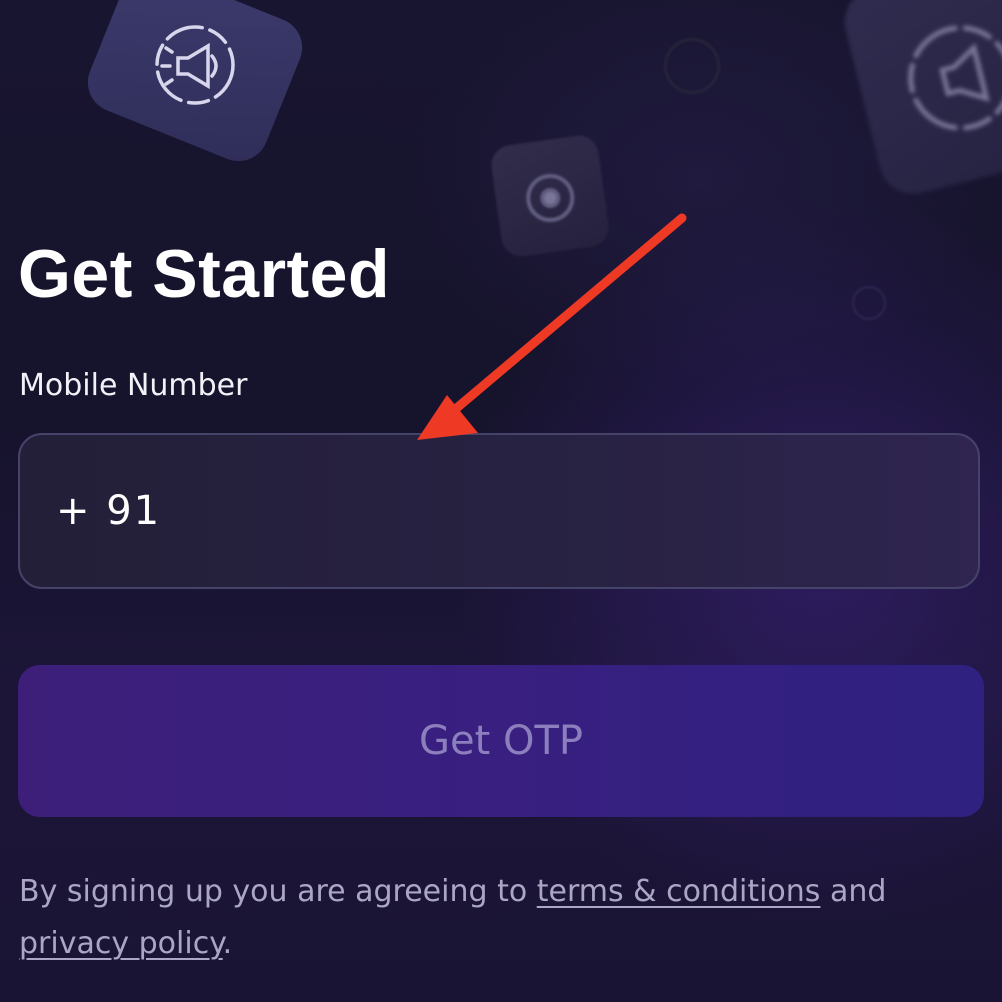 The height and width of the screenshot is (1002, 1002). What do you see at coordinates (204, 274) in the screenshot?
I see `page-title: Get Started` at bounding box center [204, 274].